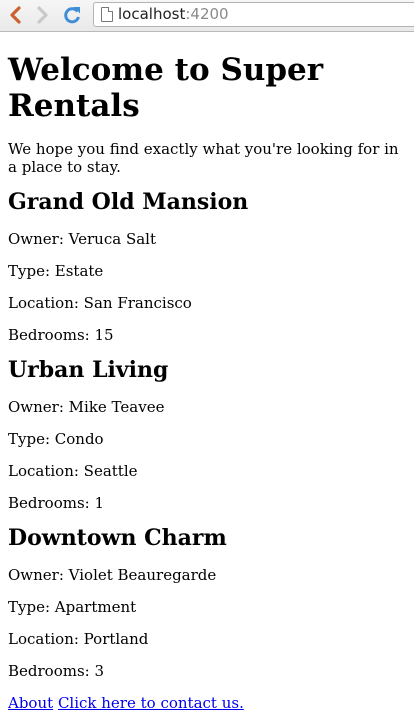 This screenshot has width=414, height=712. Describe the element at coordinates (72, 607) in the screenshot. I see `rental-type: Type: Apartment` at that location.